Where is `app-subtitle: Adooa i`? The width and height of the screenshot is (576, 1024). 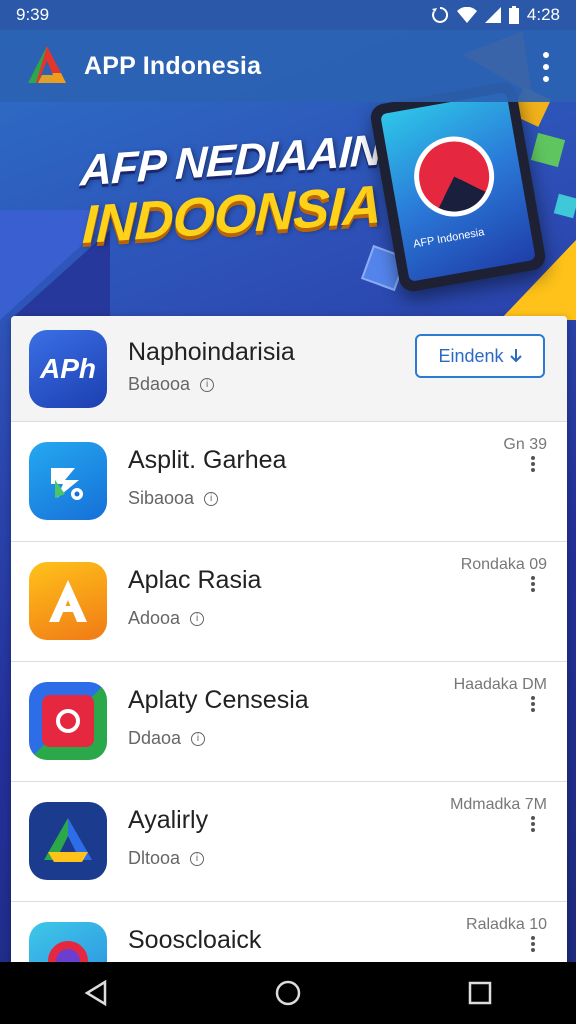
app-subtitle: Adooa i is located at coordinates (166, 618).